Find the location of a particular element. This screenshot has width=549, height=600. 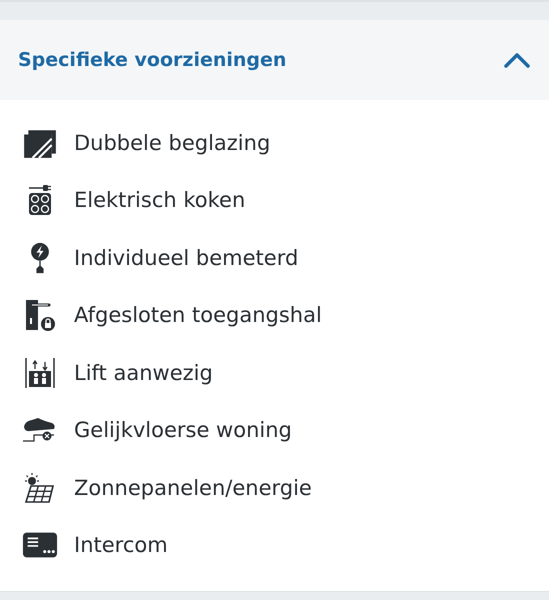

section-header: Specifieke voorzieningen is located at coordinates (274, 60).